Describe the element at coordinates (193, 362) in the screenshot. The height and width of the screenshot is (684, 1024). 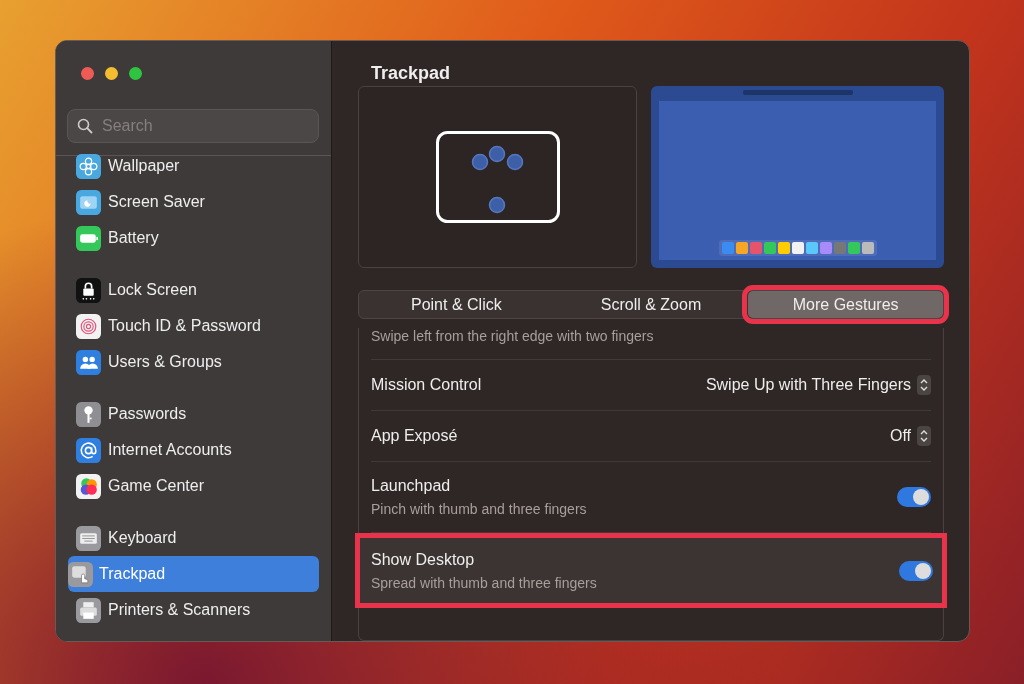
I see `sidebar-item: Users & Groups` at that location.